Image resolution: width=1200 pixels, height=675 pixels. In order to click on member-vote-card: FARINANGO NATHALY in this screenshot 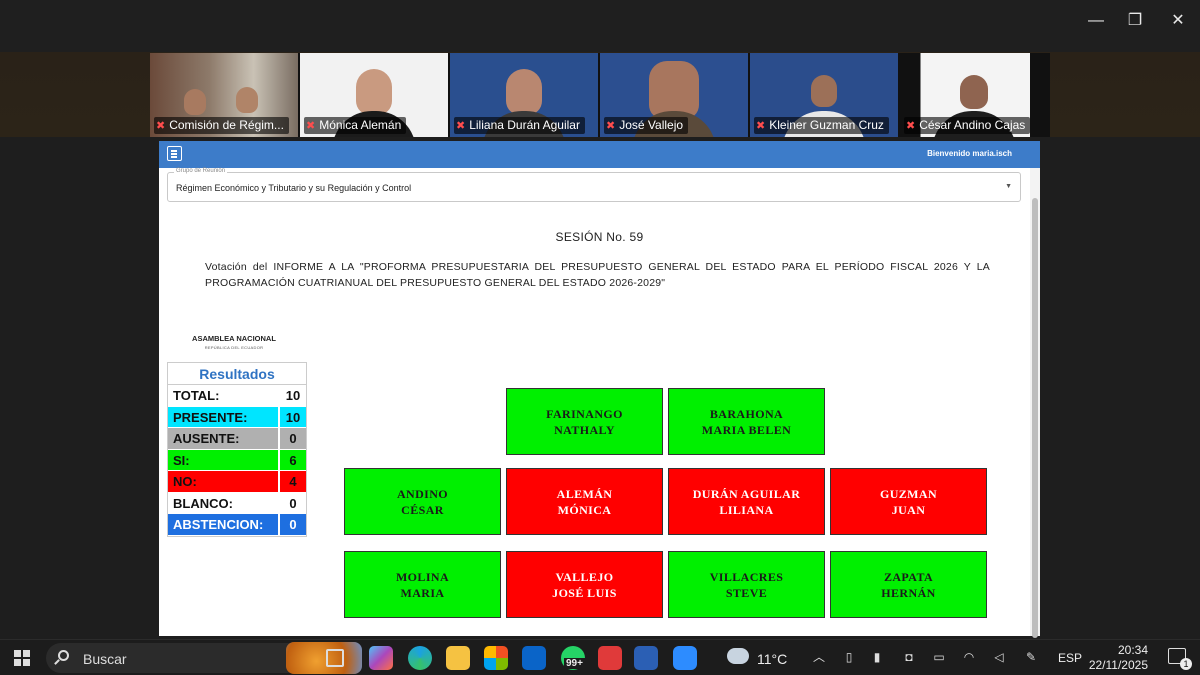, I will do `click(584, 421)`.